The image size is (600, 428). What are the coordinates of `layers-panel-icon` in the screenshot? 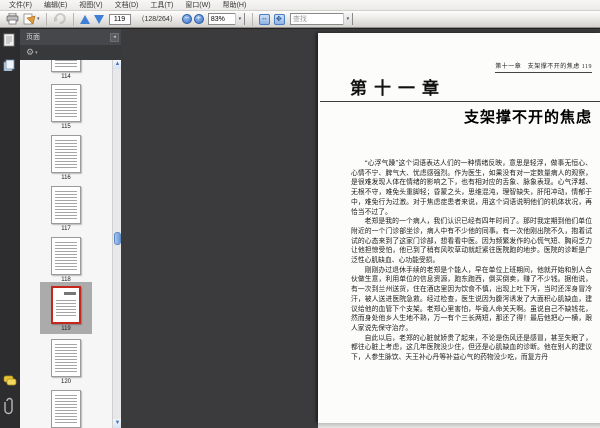 It's located at (10, 67).